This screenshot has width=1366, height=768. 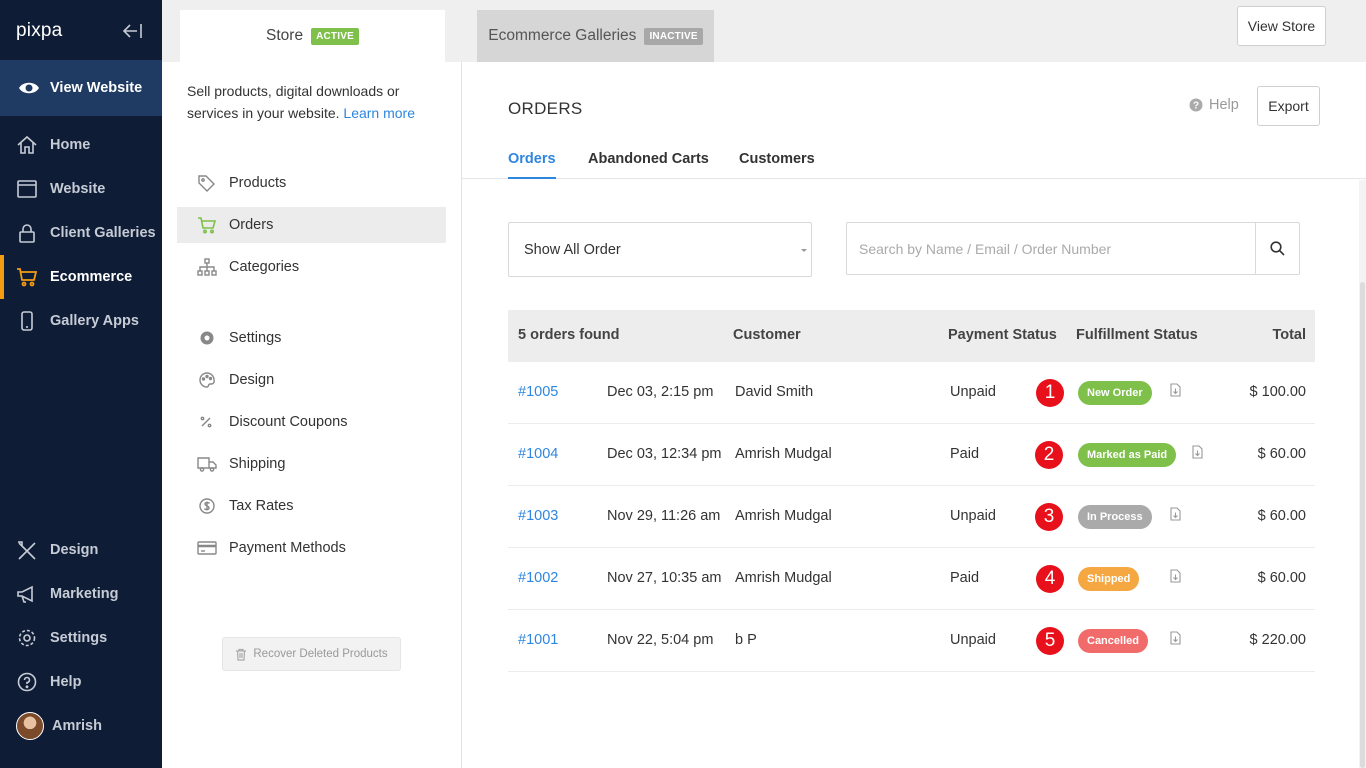 I want to click on design-tools-icon, so click(x=27, y=550).